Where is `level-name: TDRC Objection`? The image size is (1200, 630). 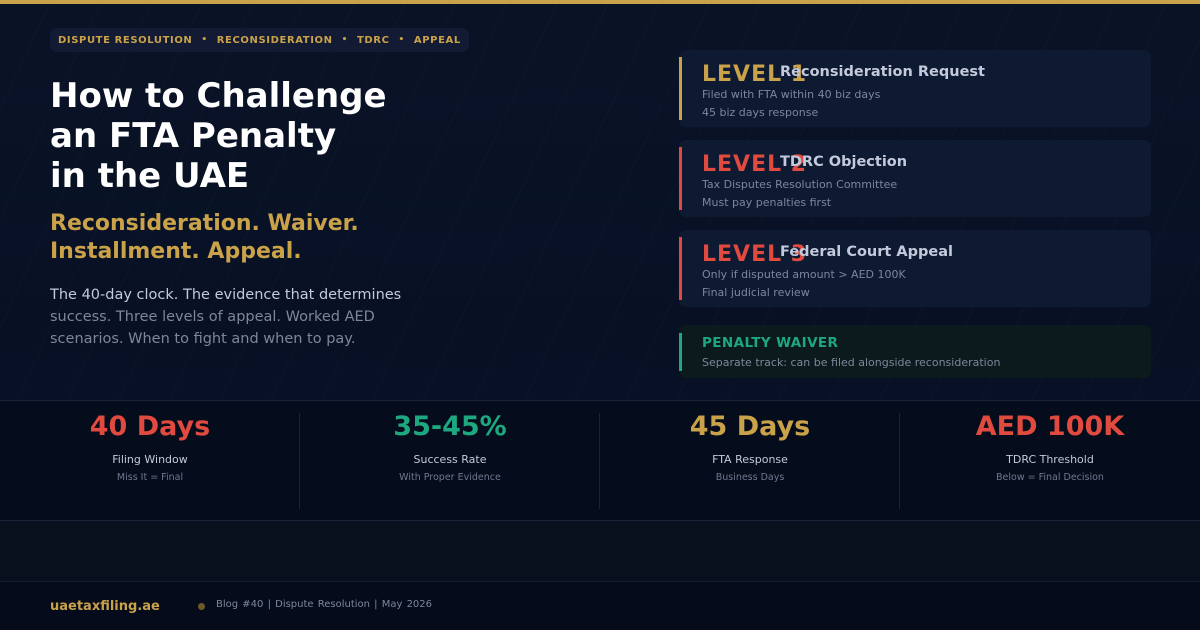
level-name: TDRC Objection is located at coordinates (844, 162).